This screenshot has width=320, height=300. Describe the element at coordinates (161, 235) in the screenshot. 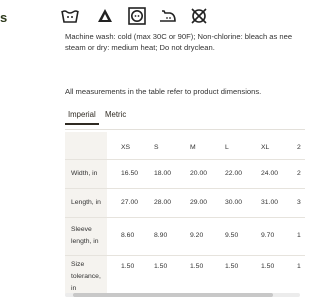

I see `table-cell: 8.90` at that location.